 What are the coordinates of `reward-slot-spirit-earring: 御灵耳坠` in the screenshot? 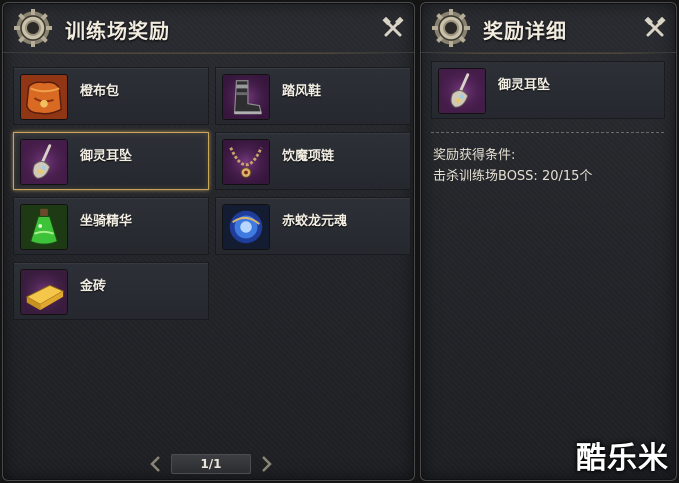 It's located at (111, 161).